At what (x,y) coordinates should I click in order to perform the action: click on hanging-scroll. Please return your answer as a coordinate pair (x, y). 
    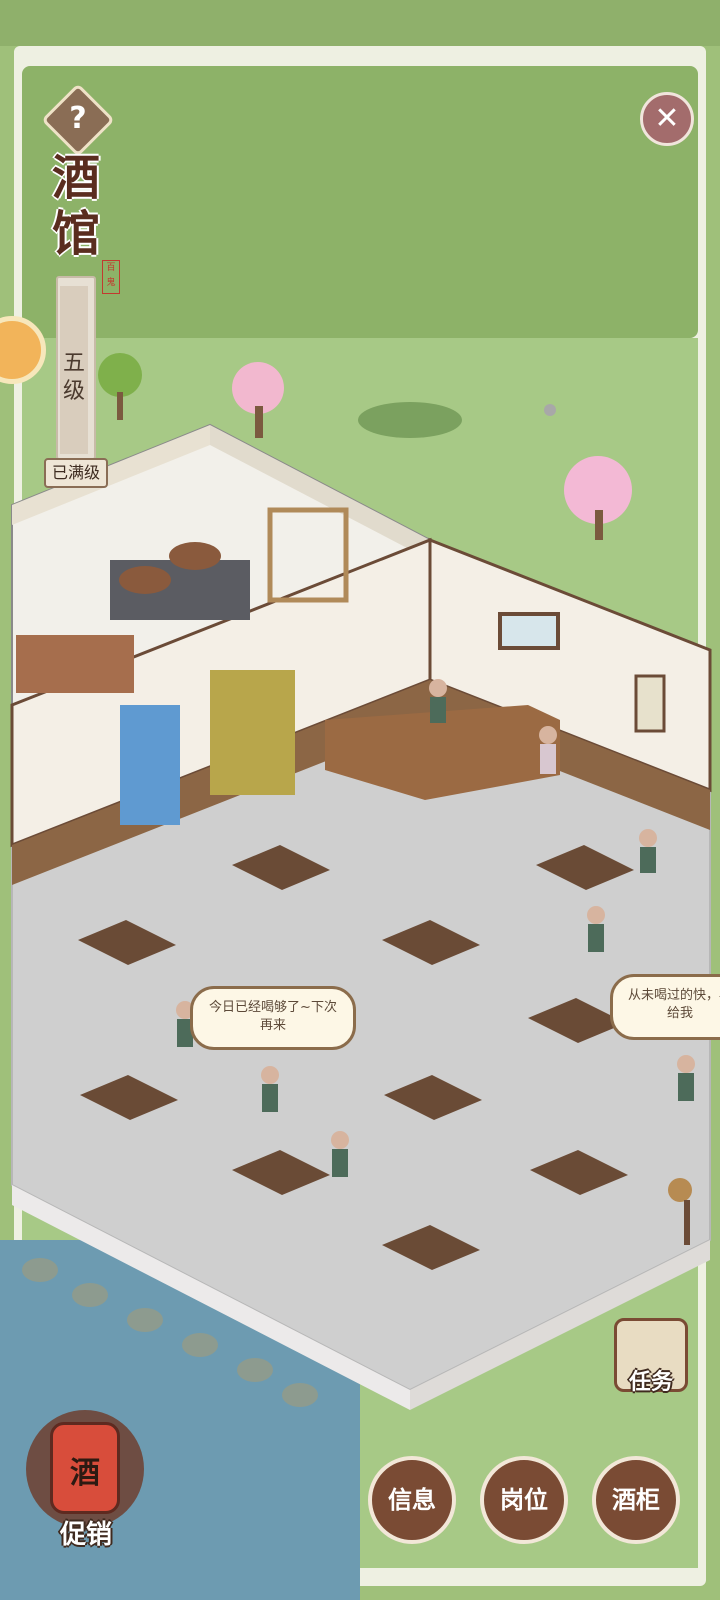
    Looking at the image, I should click on (650, 703).